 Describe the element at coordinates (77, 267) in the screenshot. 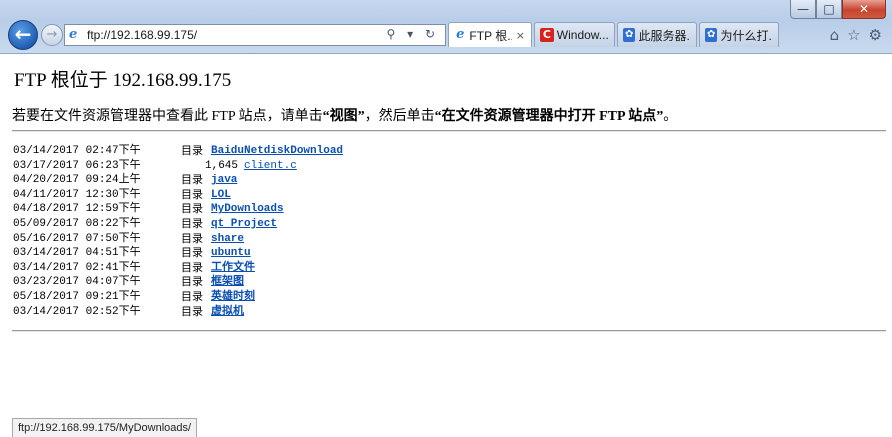

I see `entry-date: 03/14/2017 02:41下午` at that location.